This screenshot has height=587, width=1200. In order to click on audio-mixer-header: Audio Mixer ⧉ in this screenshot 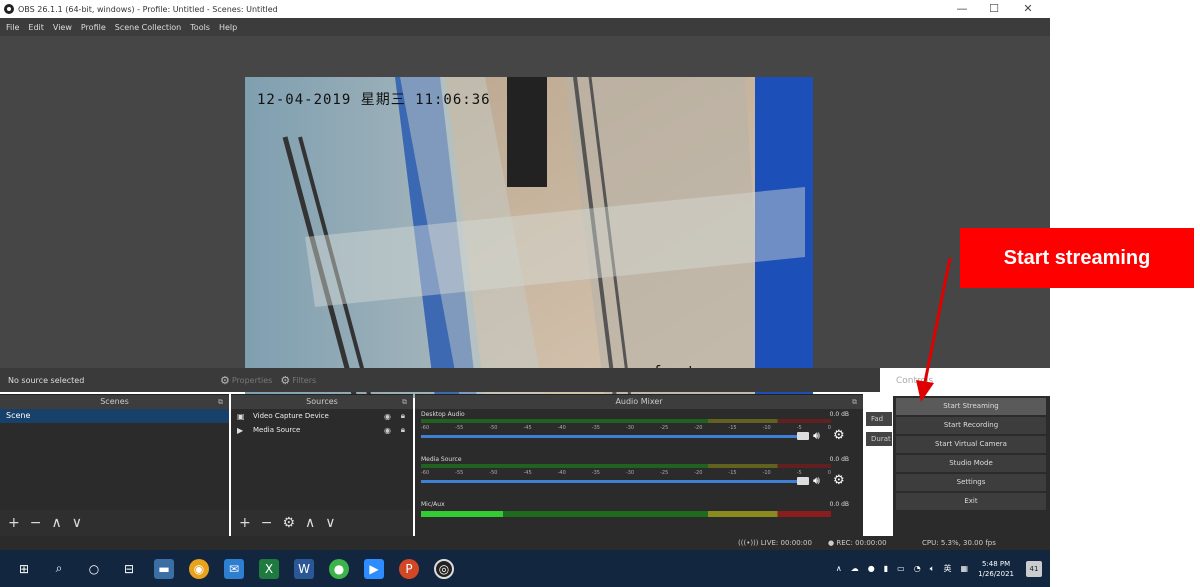, I will do `click(639, 402)`.